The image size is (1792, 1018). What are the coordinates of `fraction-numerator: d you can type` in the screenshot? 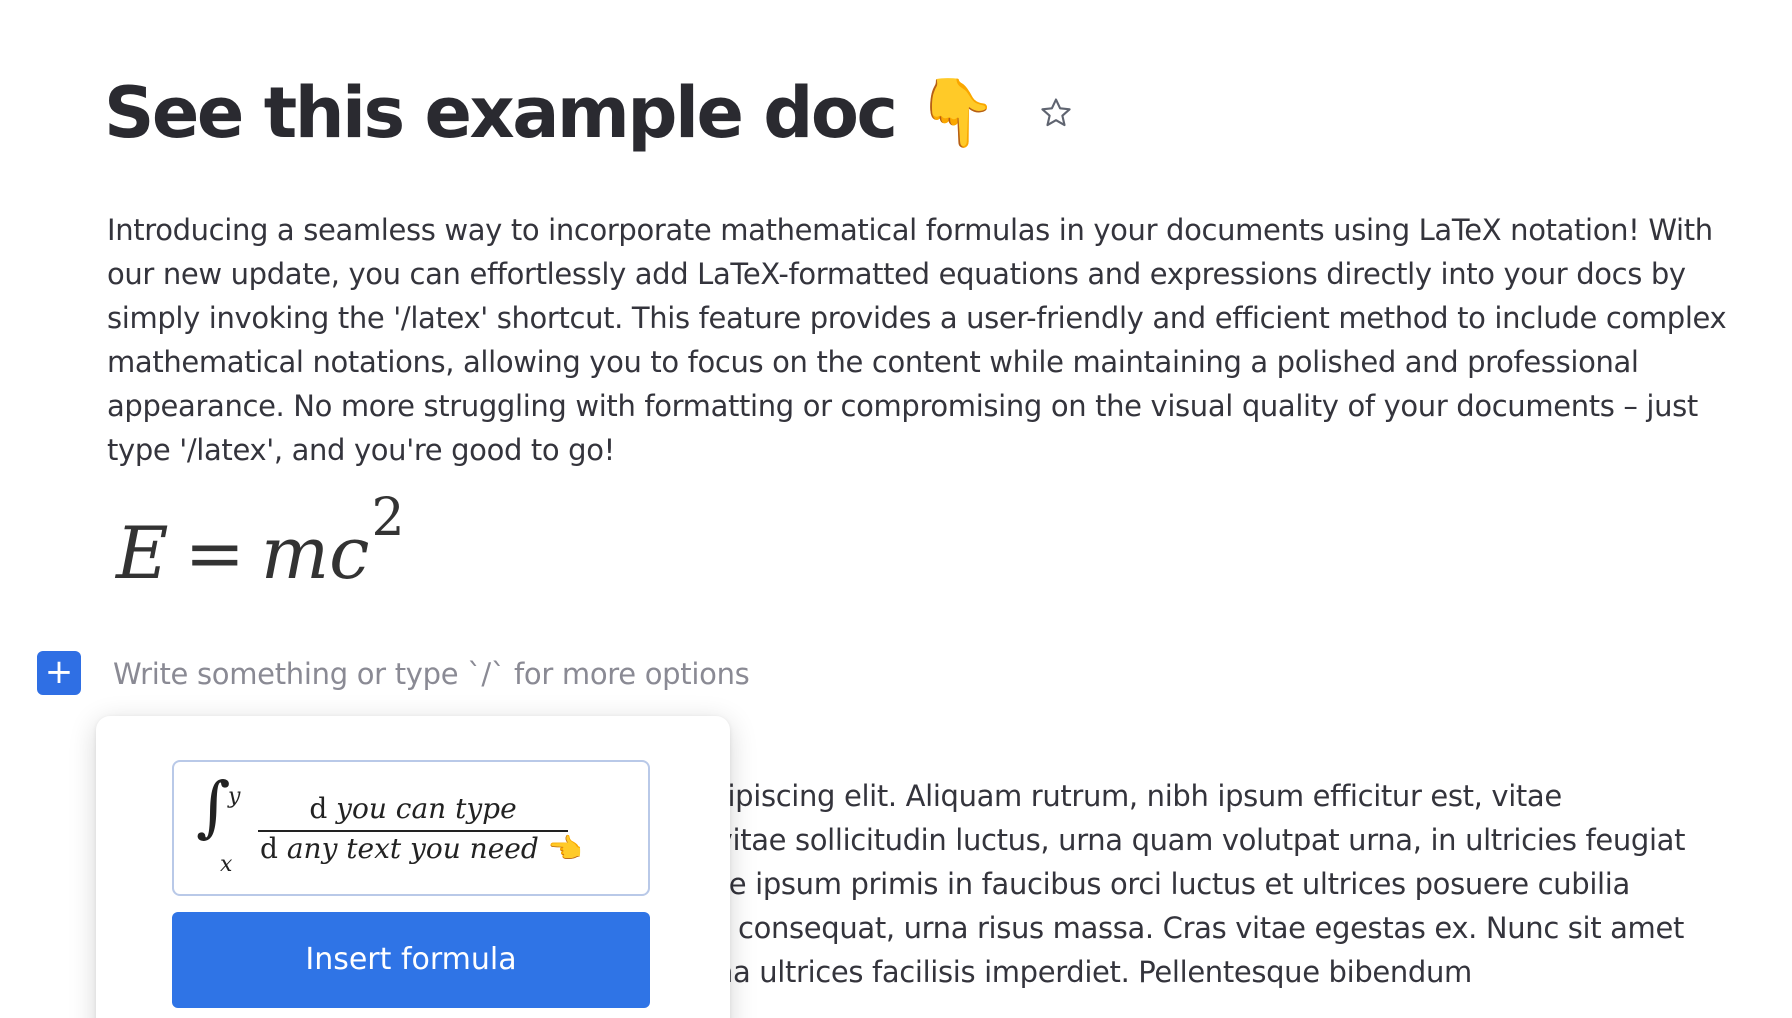 It's located at (413, 808).